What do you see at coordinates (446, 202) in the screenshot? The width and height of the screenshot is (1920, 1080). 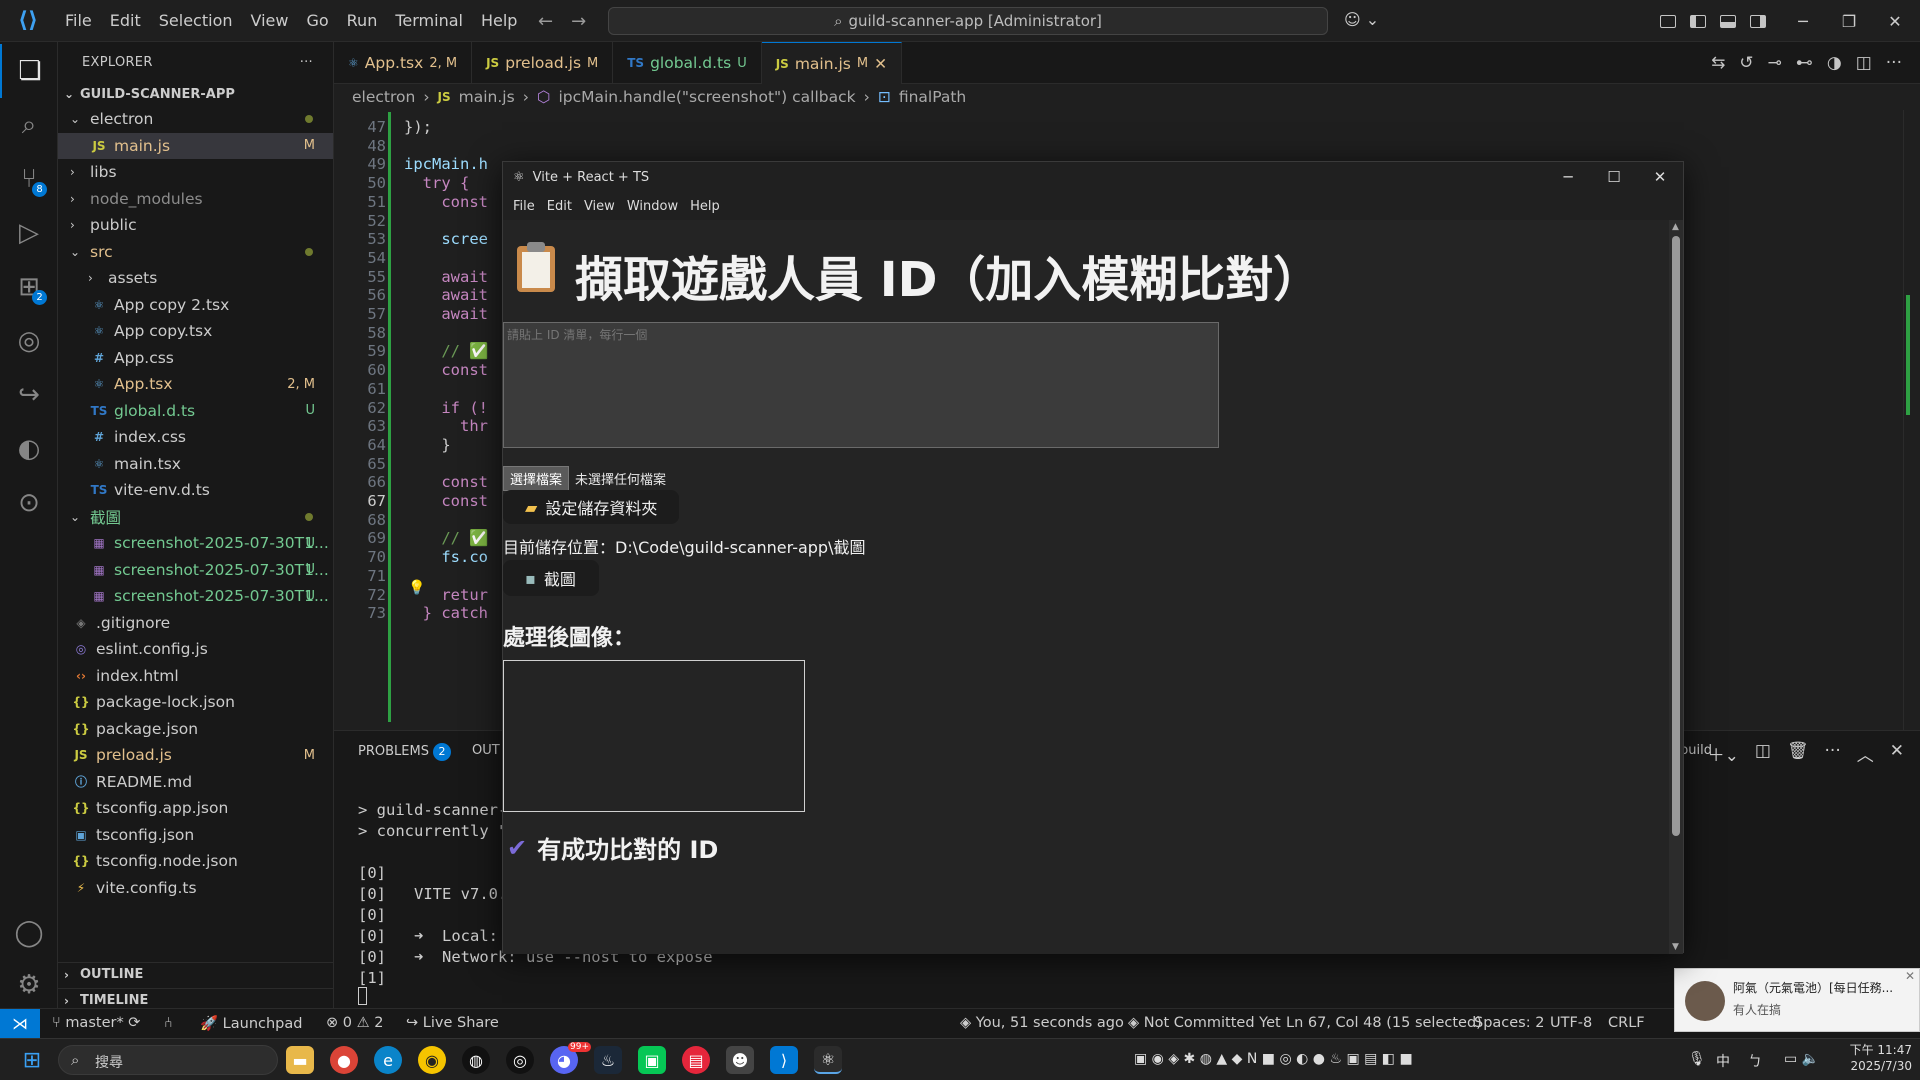 I see `code-line: const` at bounding box center [446, 202].